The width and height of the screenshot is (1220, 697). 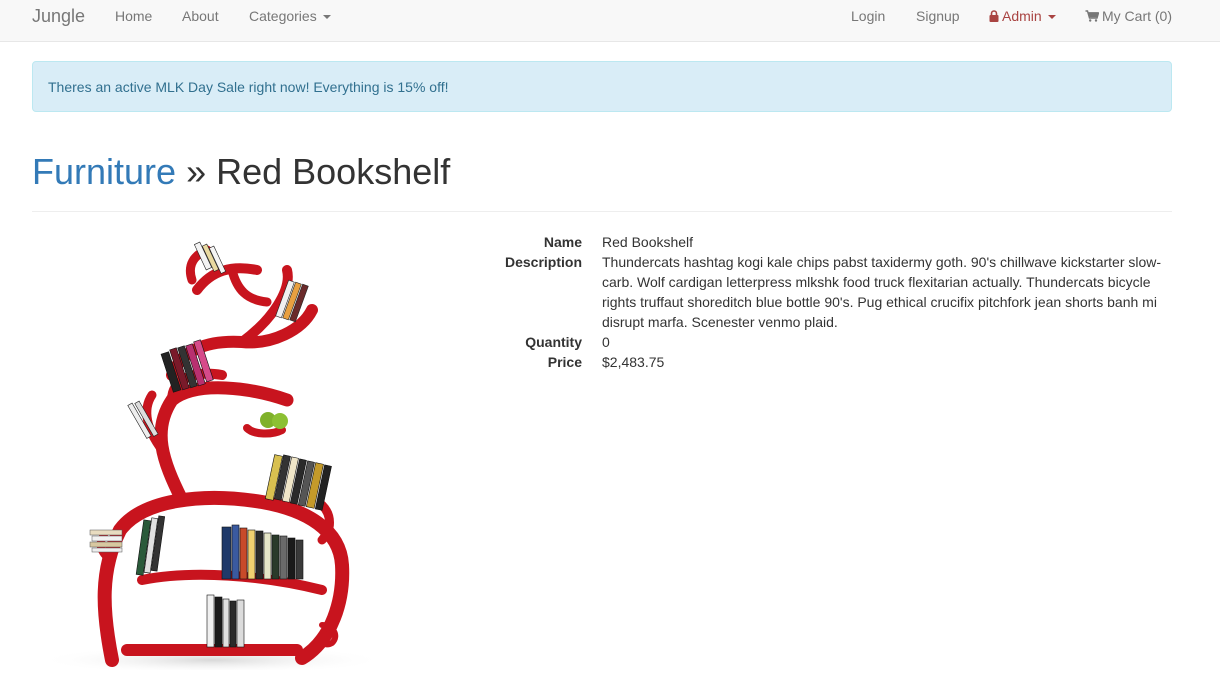 What do you see at coordinates (633, 362) in the screenshot?
I see `price-value: $2,483.75` at bounding box center [633, 362].